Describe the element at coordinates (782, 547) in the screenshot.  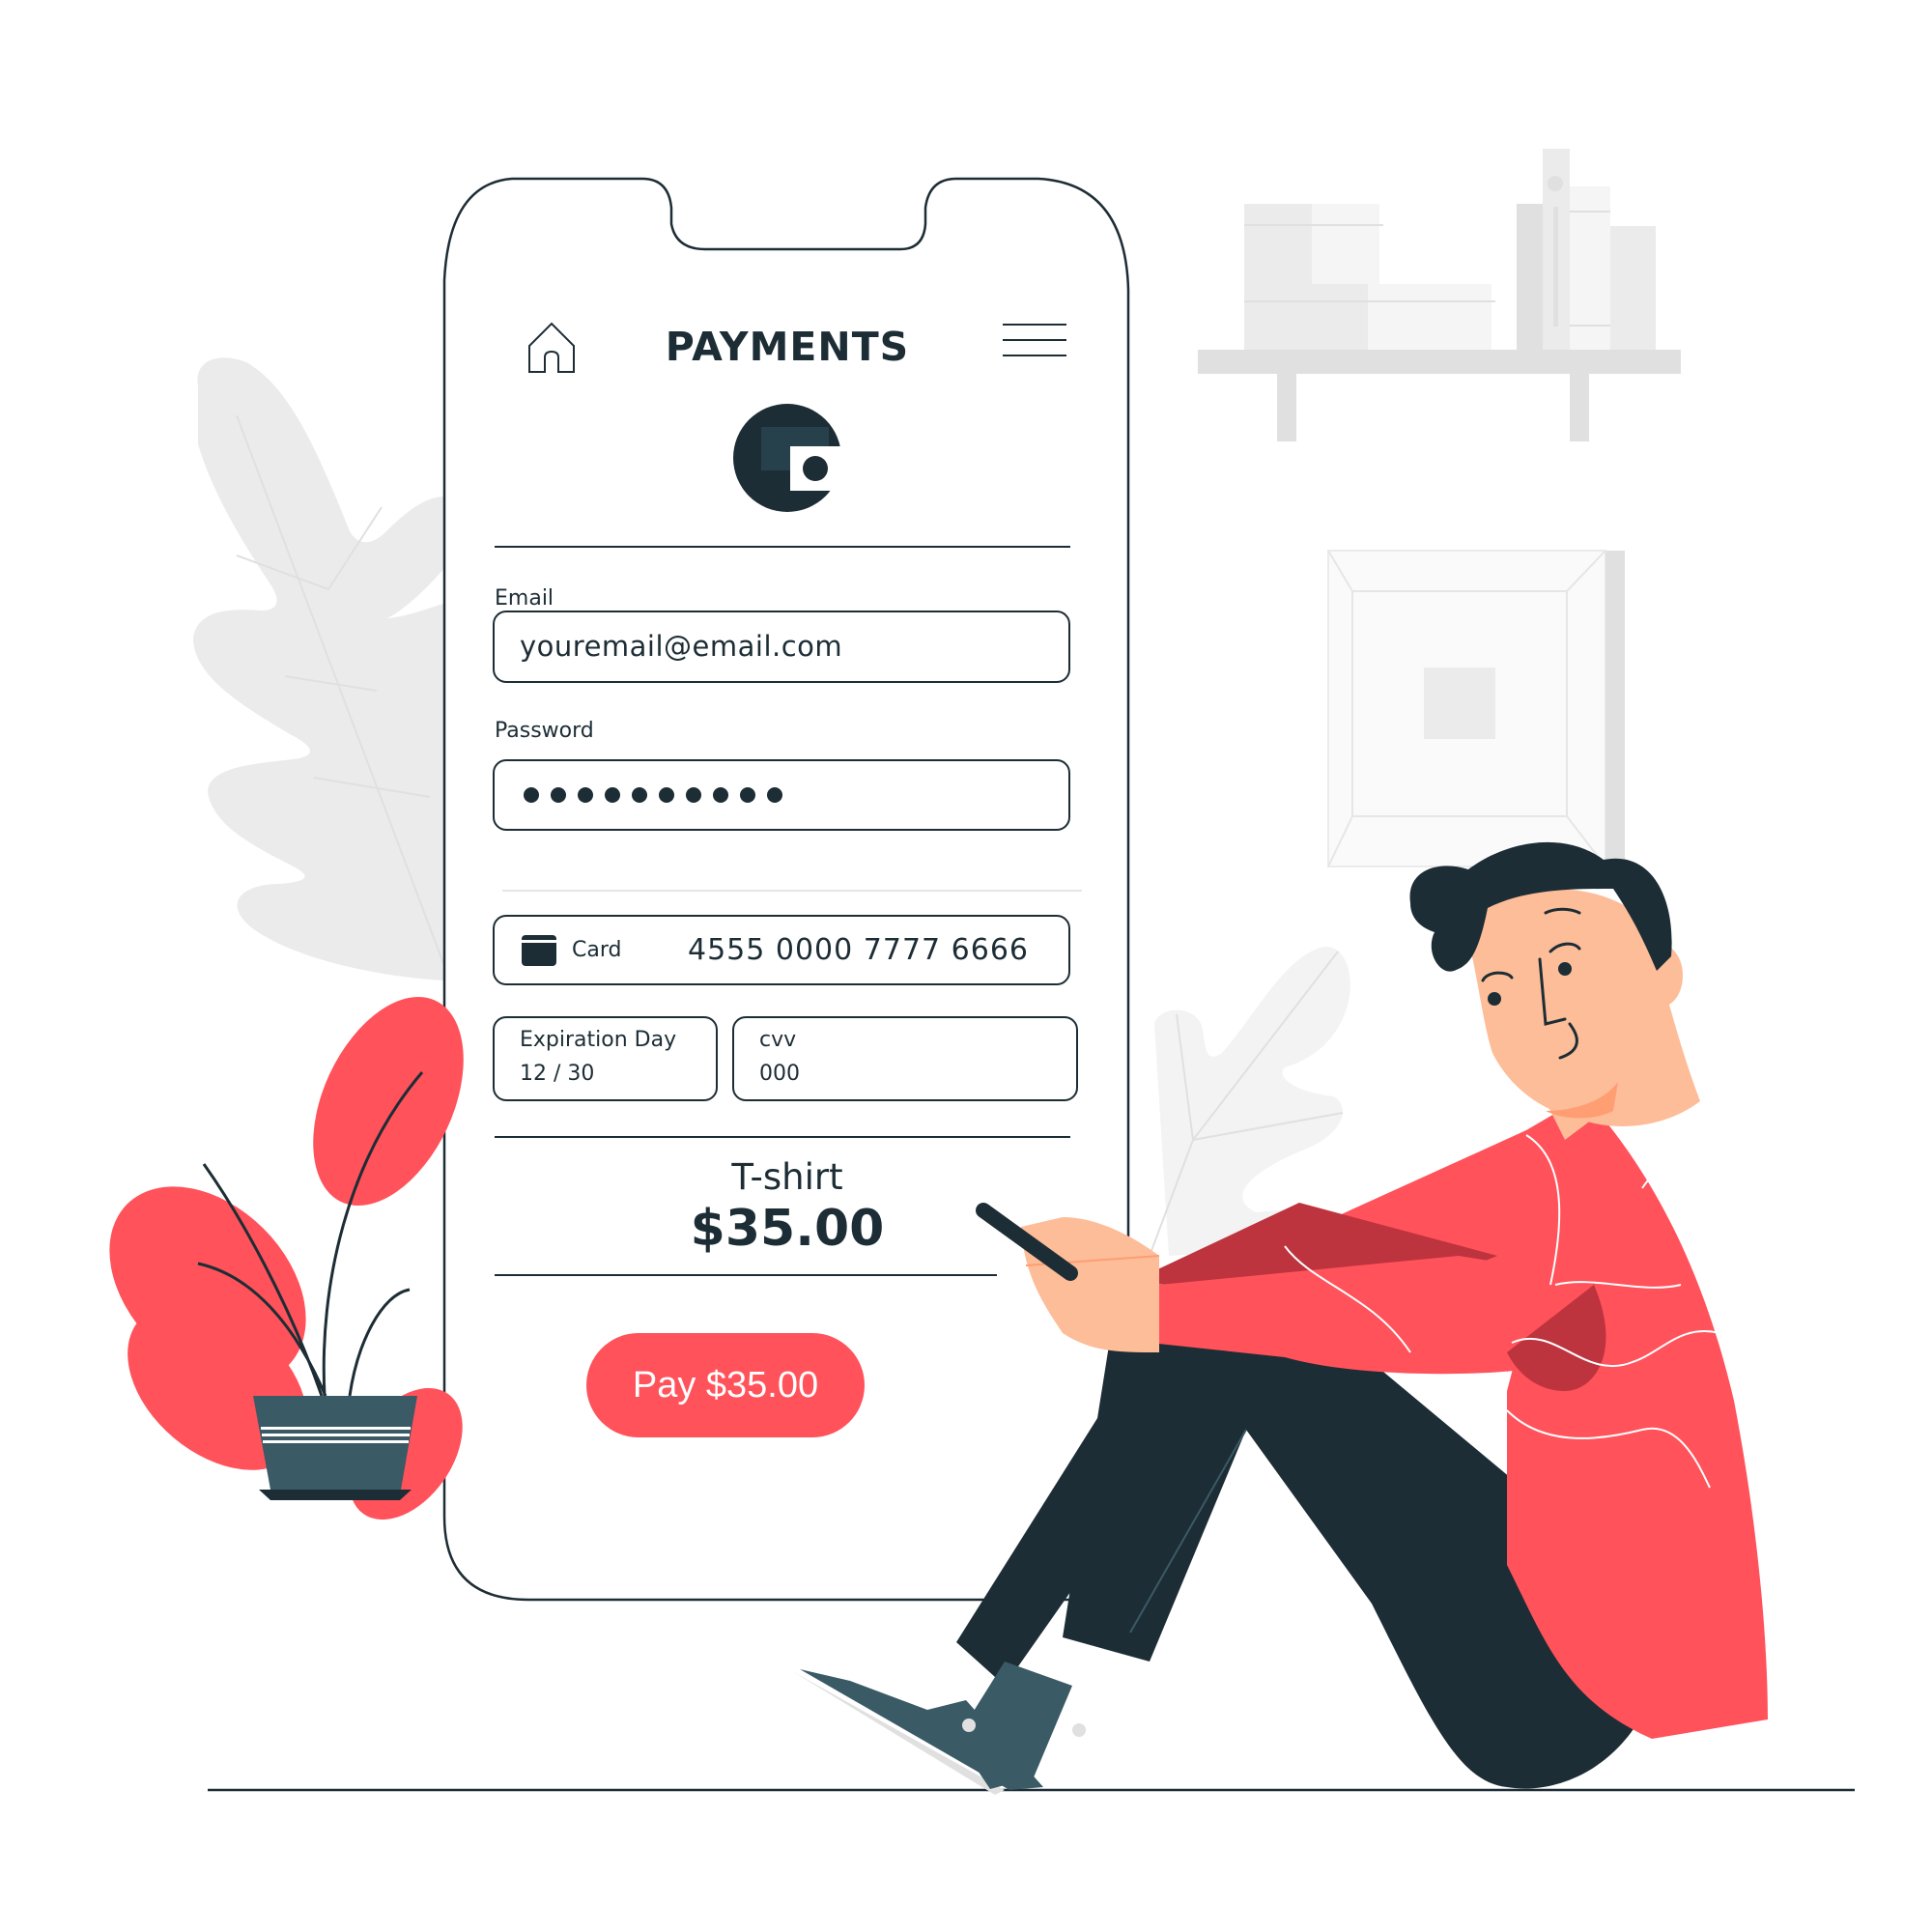
I see `header-divider` at that location.